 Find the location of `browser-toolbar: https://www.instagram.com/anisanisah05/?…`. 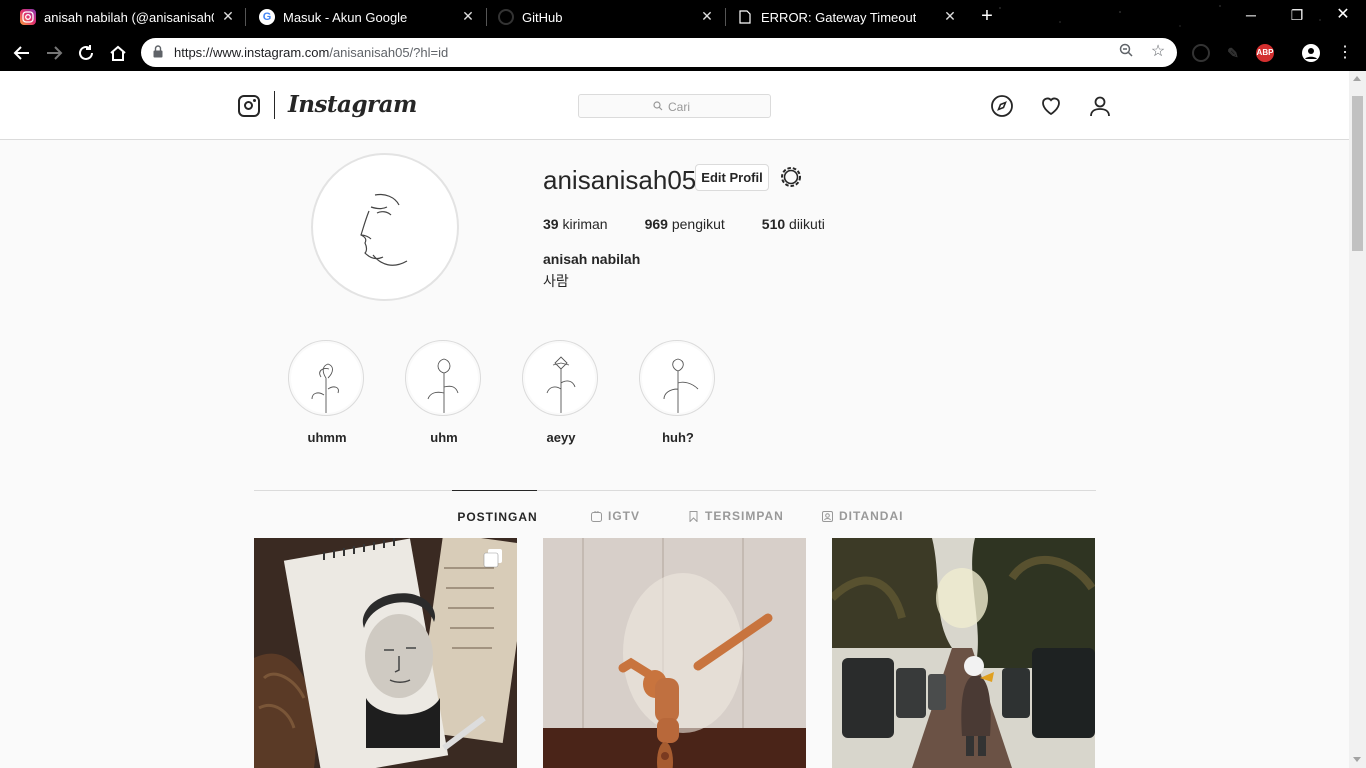

browser-toolbar: https://www.instagram.com/anisanisah05/?… is located at coordinates (683, 52).